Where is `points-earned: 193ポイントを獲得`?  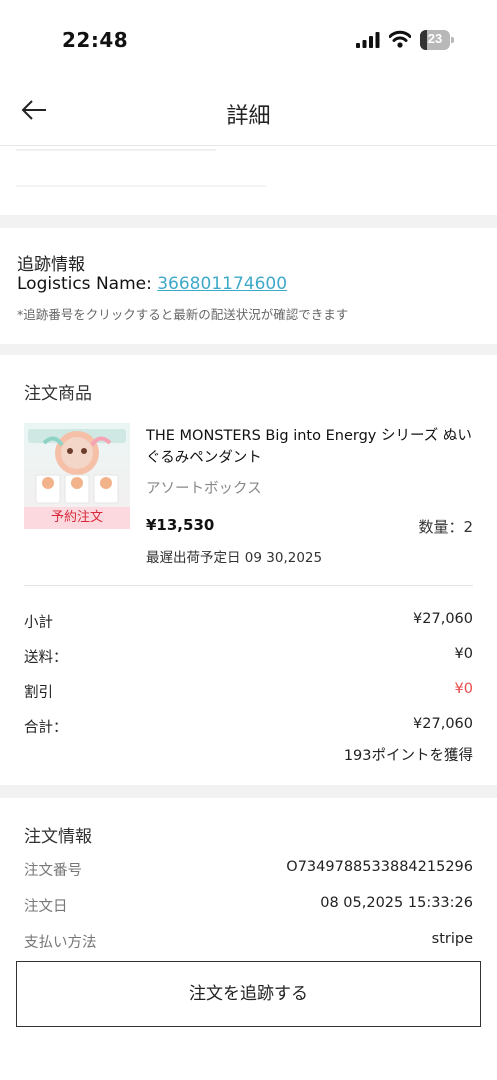 points-earned: 193ポイントを獲得 is located at coordinates (408, 756).